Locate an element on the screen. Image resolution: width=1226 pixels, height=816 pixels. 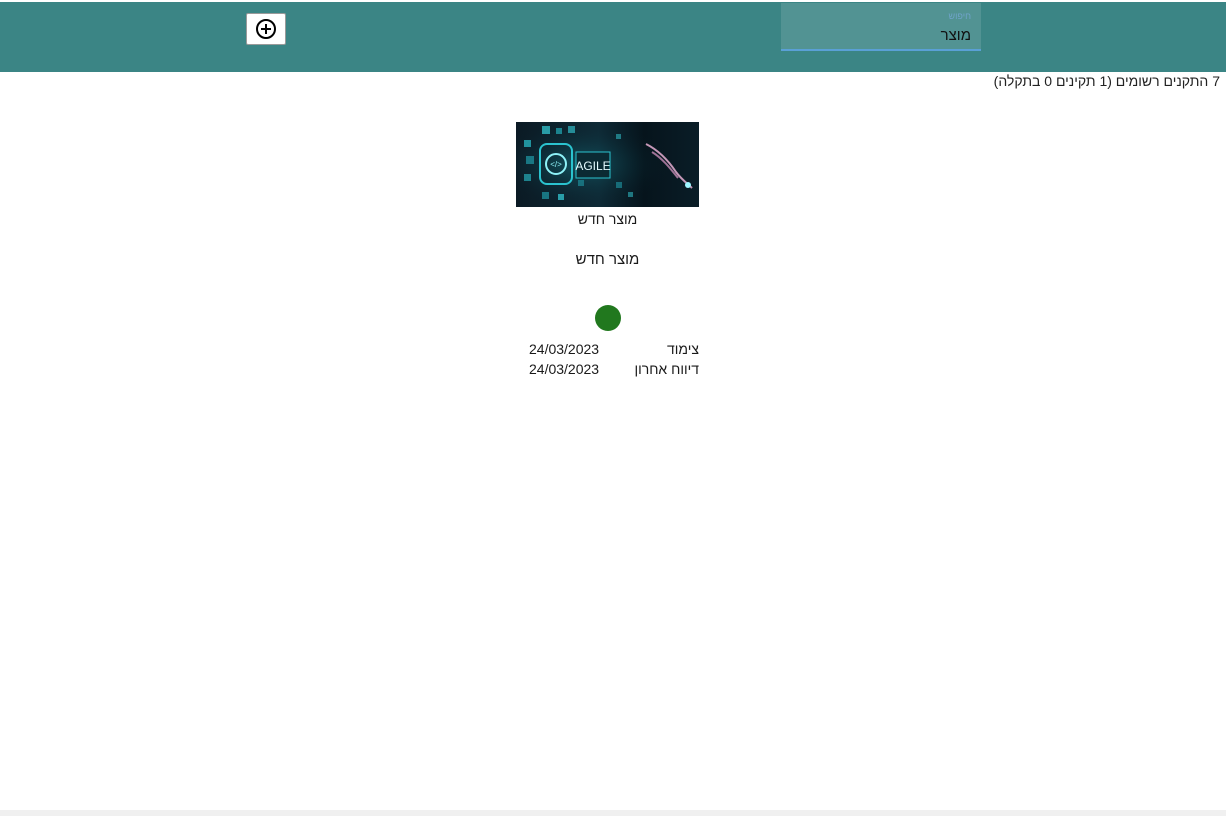
top-bar: חיפוש is located at coordinates (613, 37).